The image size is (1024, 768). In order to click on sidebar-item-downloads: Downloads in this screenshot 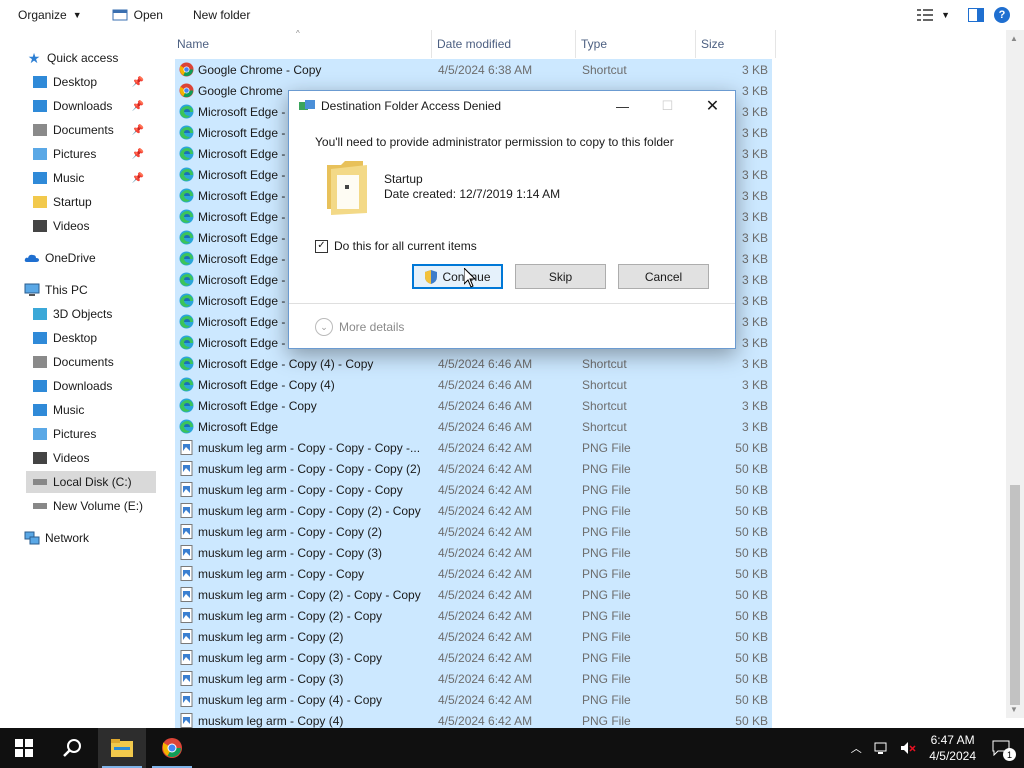, I will do `click(97, 386)`.